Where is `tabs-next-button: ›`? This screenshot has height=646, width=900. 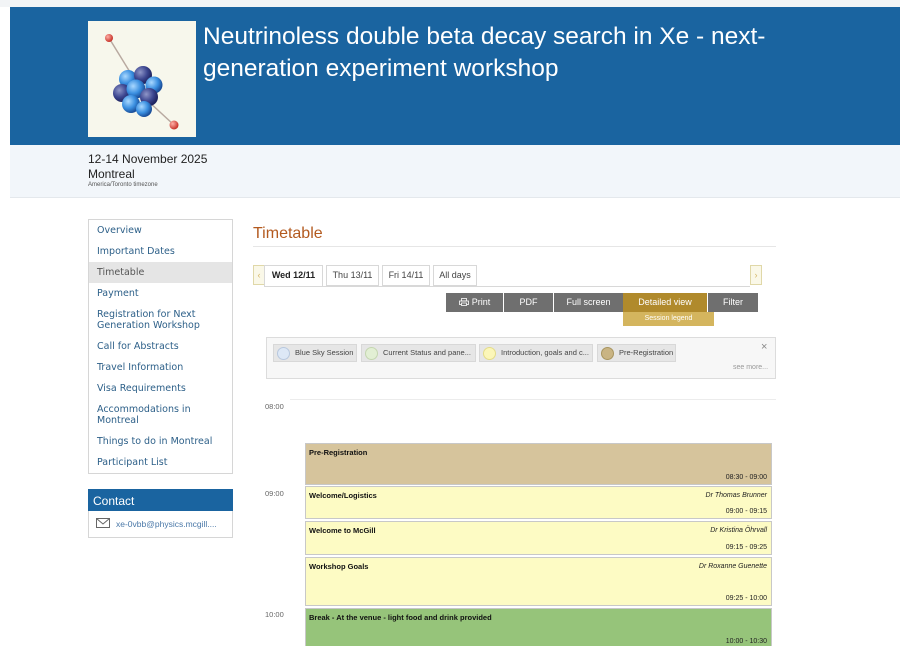
tabs-next-button: › is located at coordinates (756, 275).